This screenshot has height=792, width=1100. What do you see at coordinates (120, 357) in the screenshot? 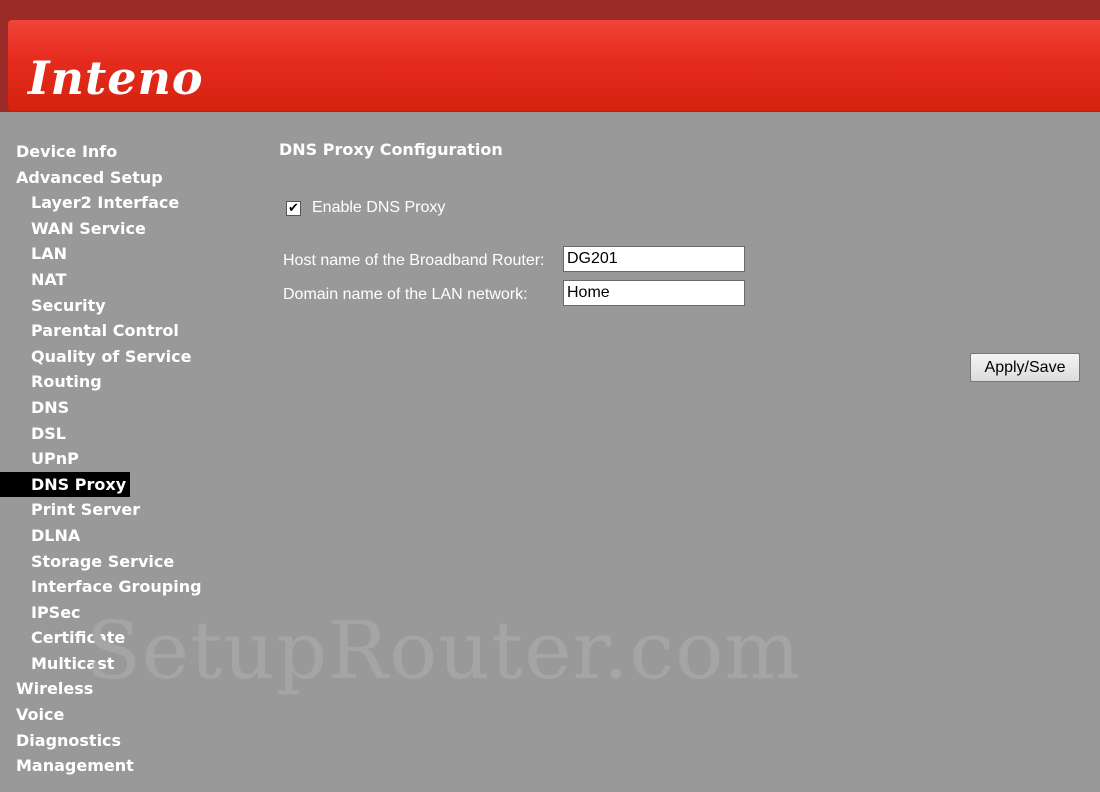
I see `sidebar-item-quality-of-service: Quality of Service` at bounding box center [120, 357].